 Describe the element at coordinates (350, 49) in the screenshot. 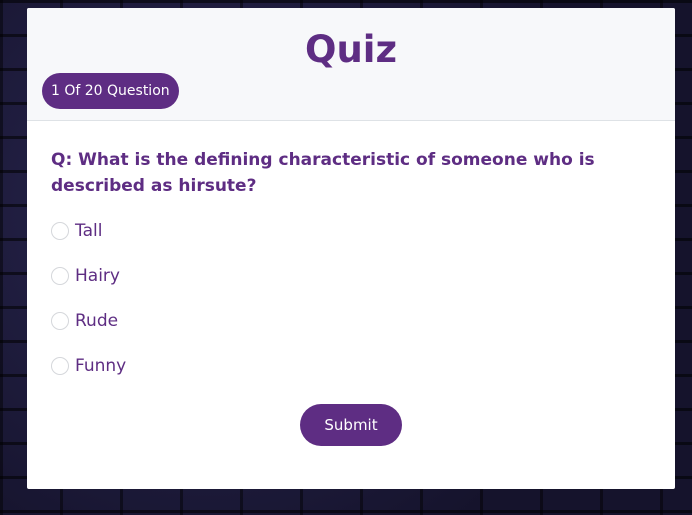

I see `quiz-title: Quiz` at that location.